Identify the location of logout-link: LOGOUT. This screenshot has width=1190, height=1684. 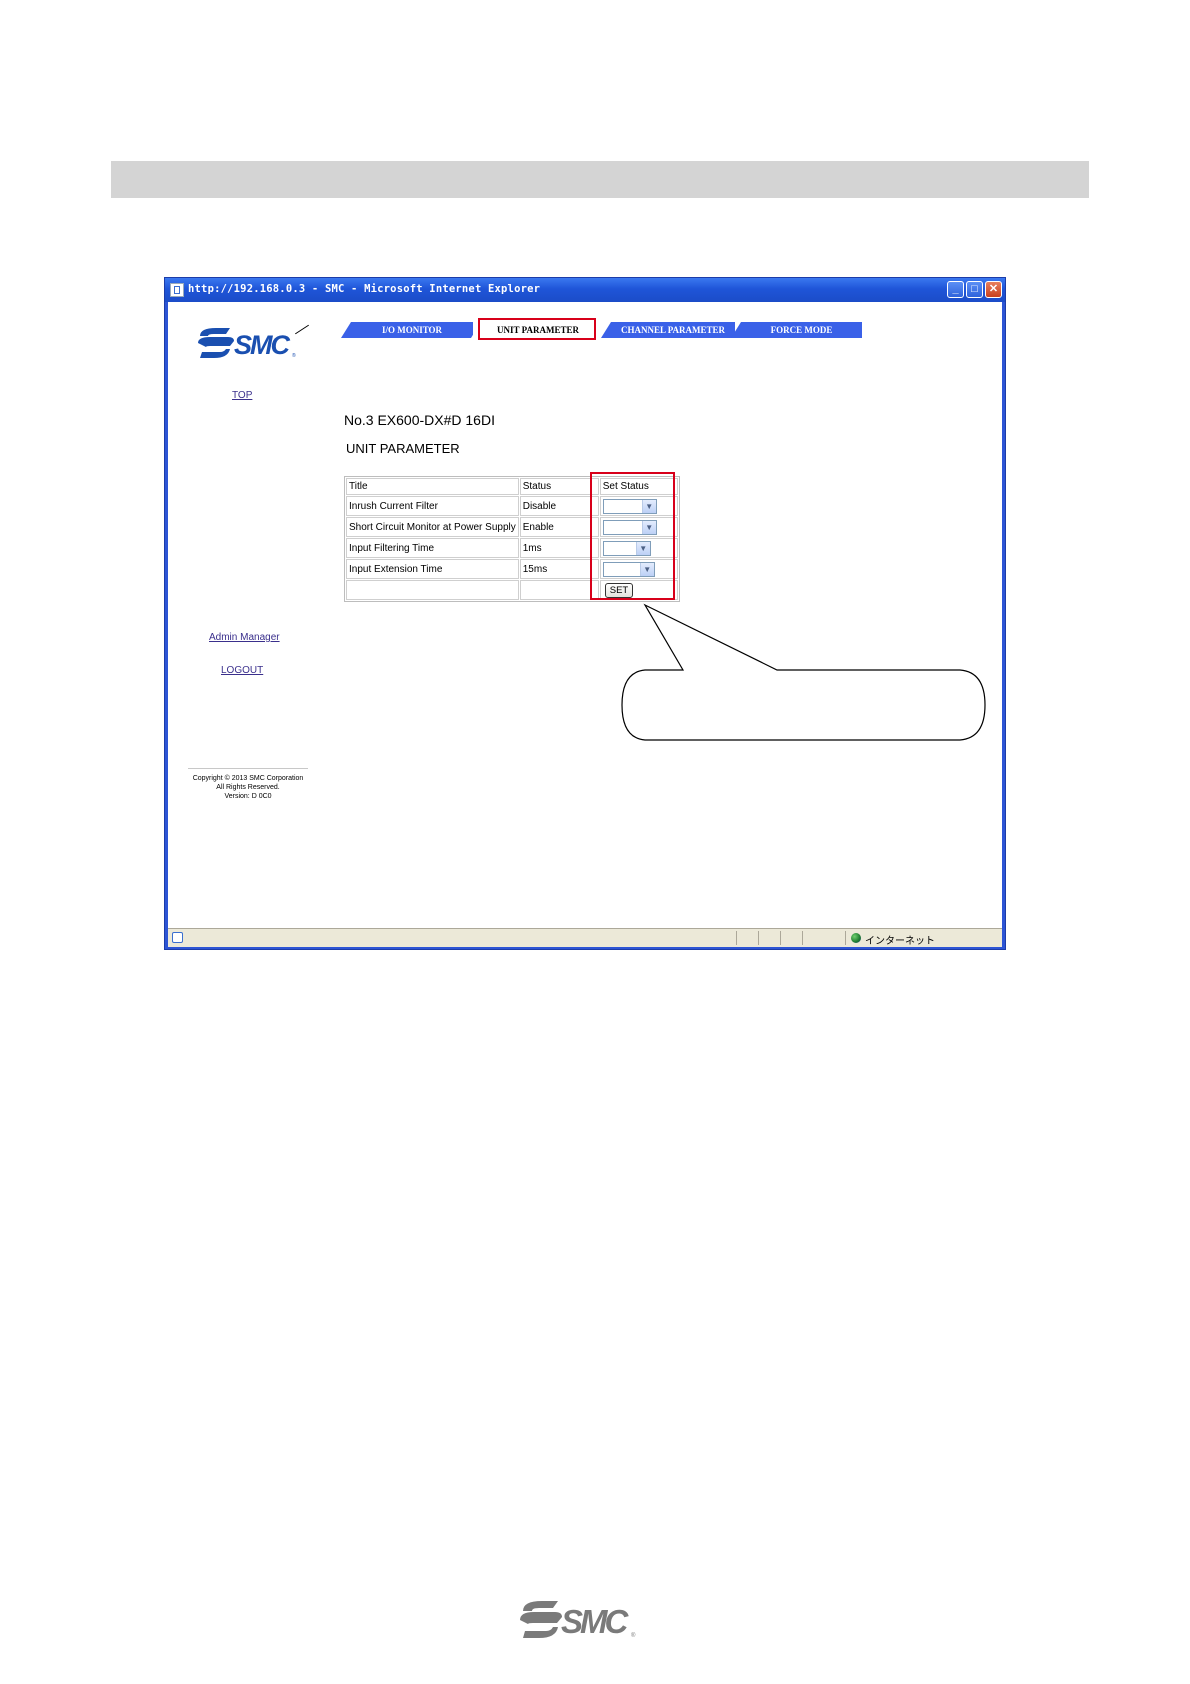
(242, 670).